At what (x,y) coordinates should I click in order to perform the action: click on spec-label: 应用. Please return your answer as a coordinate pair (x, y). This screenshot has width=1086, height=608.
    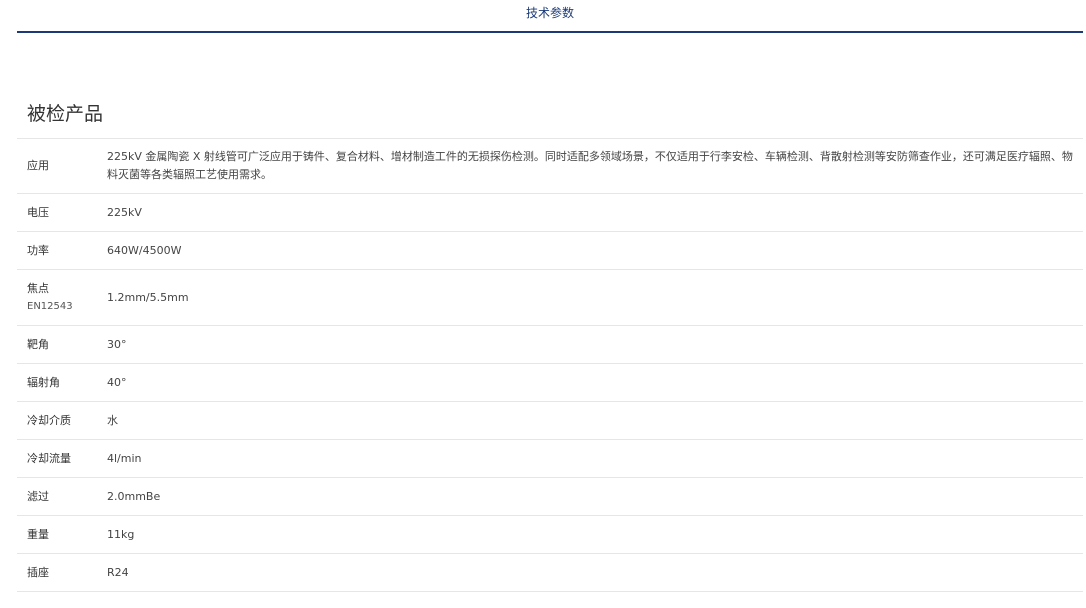
    Looking at the image, I should click on (38, 165).